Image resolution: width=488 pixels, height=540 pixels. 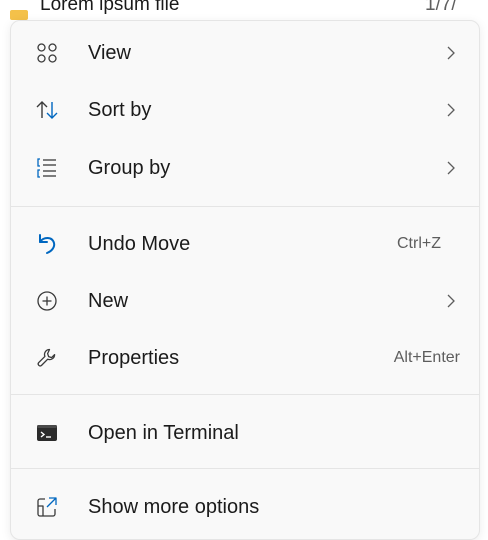 What do you see at coordinates (47, 168) in the screenshot?
I see `group-icon` at bounding box center [47, 168].